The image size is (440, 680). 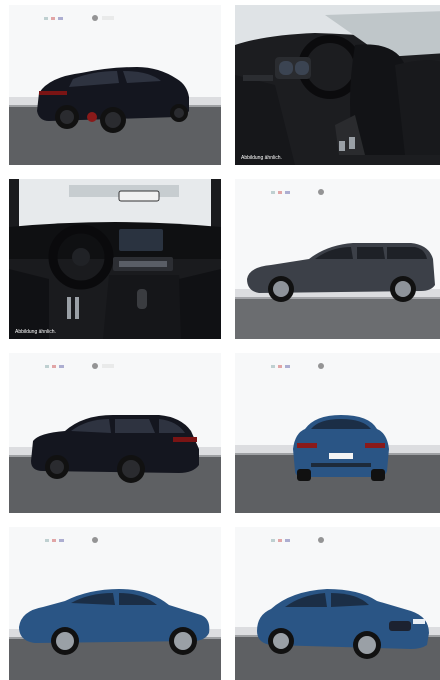 I want to click on gallery-image-2: Abbildung ähnlich., so click(x=337, y=85).